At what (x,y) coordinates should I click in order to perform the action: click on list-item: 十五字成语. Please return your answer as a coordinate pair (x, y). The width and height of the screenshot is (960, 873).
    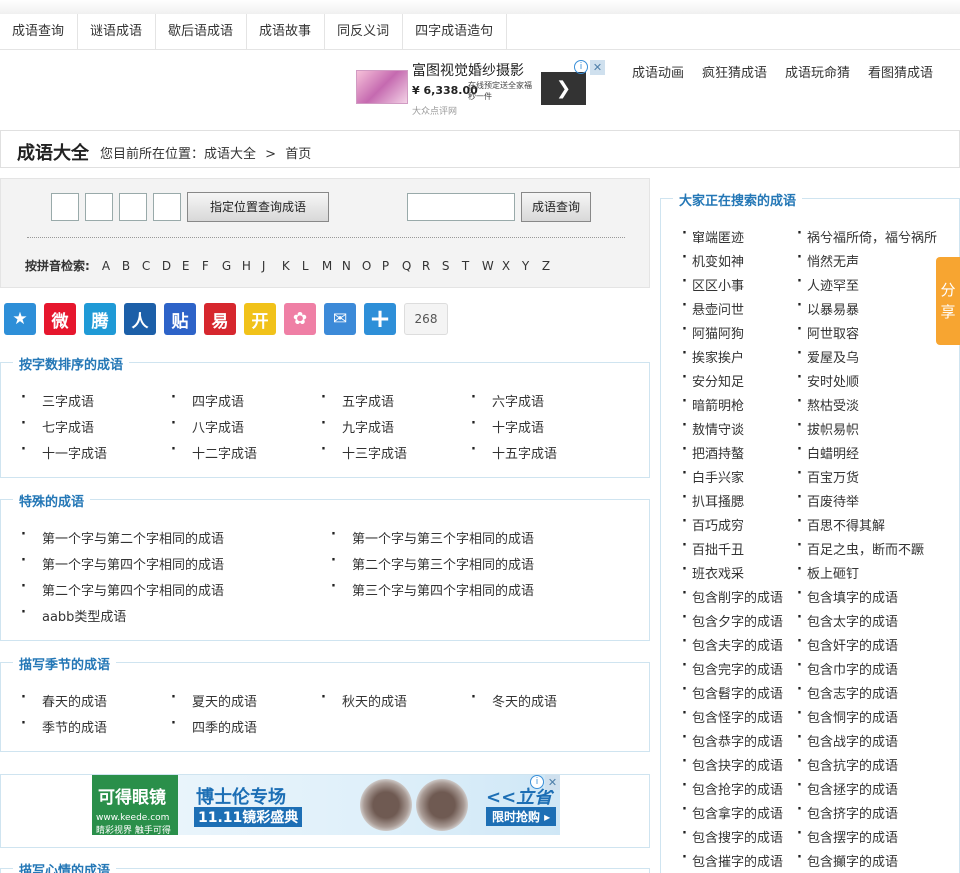
    Looking at the image, I should click on (514, 452).